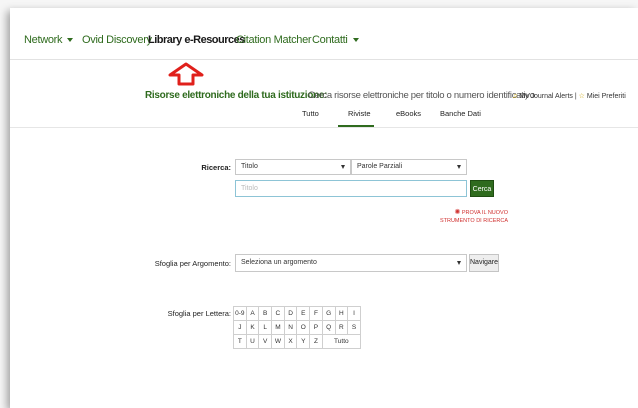 The height and width of the screenshot is (408, 638). Describe the element at coordinates (240, 313) in the screenshot. I see `letter-0-9: 0-9` at that location.